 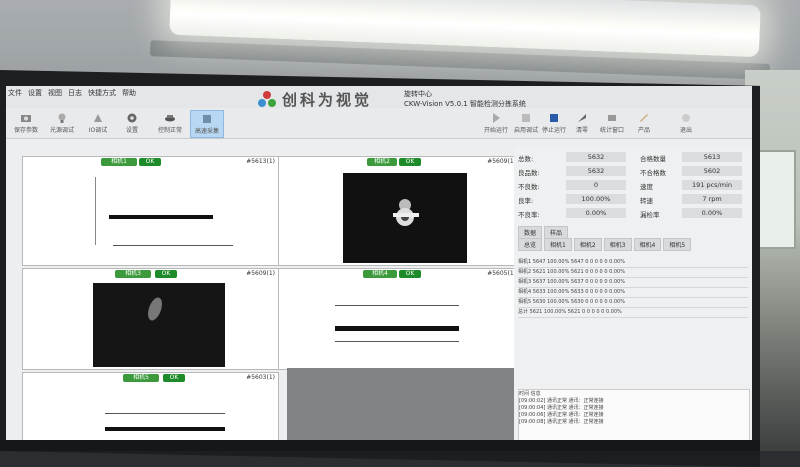 I want to click on io-icon, so click(x=98, y=118).